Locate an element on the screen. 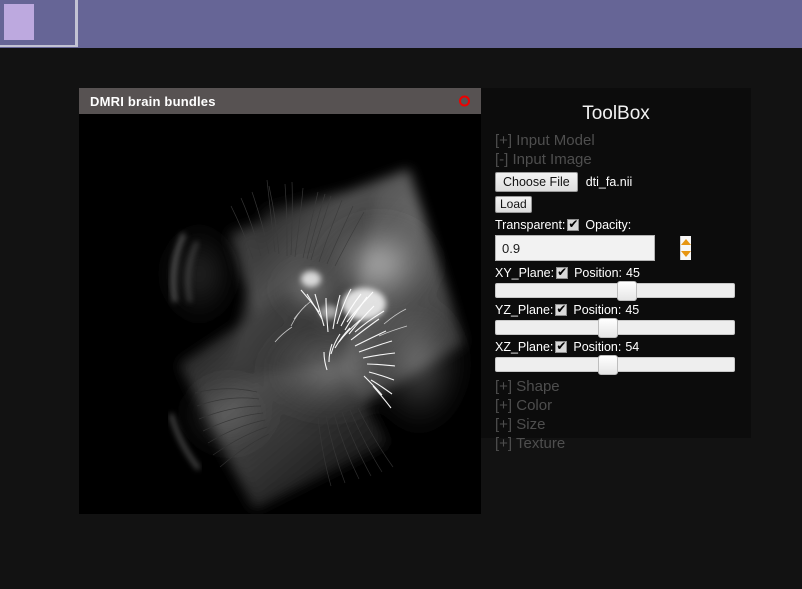 This screenshot has height=589, width=802. viewer-titlebar: DMRI brain bundles is located at coordinates (280, 101).